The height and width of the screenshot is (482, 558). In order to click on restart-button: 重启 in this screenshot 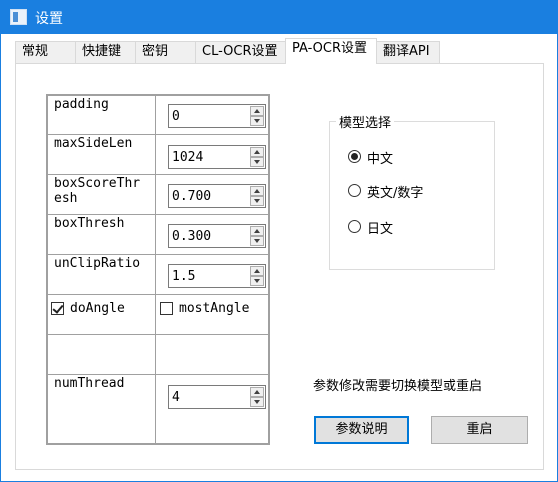, I will do `click(479, 430)`.